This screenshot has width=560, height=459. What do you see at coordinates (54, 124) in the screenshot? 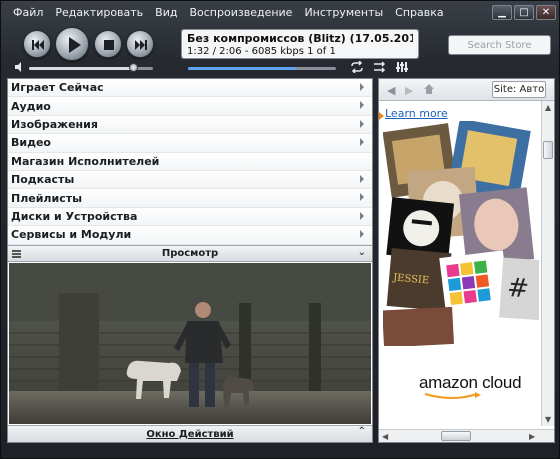
I see `library-tree-item-label: Изображения` at bounding box center [54, 124].